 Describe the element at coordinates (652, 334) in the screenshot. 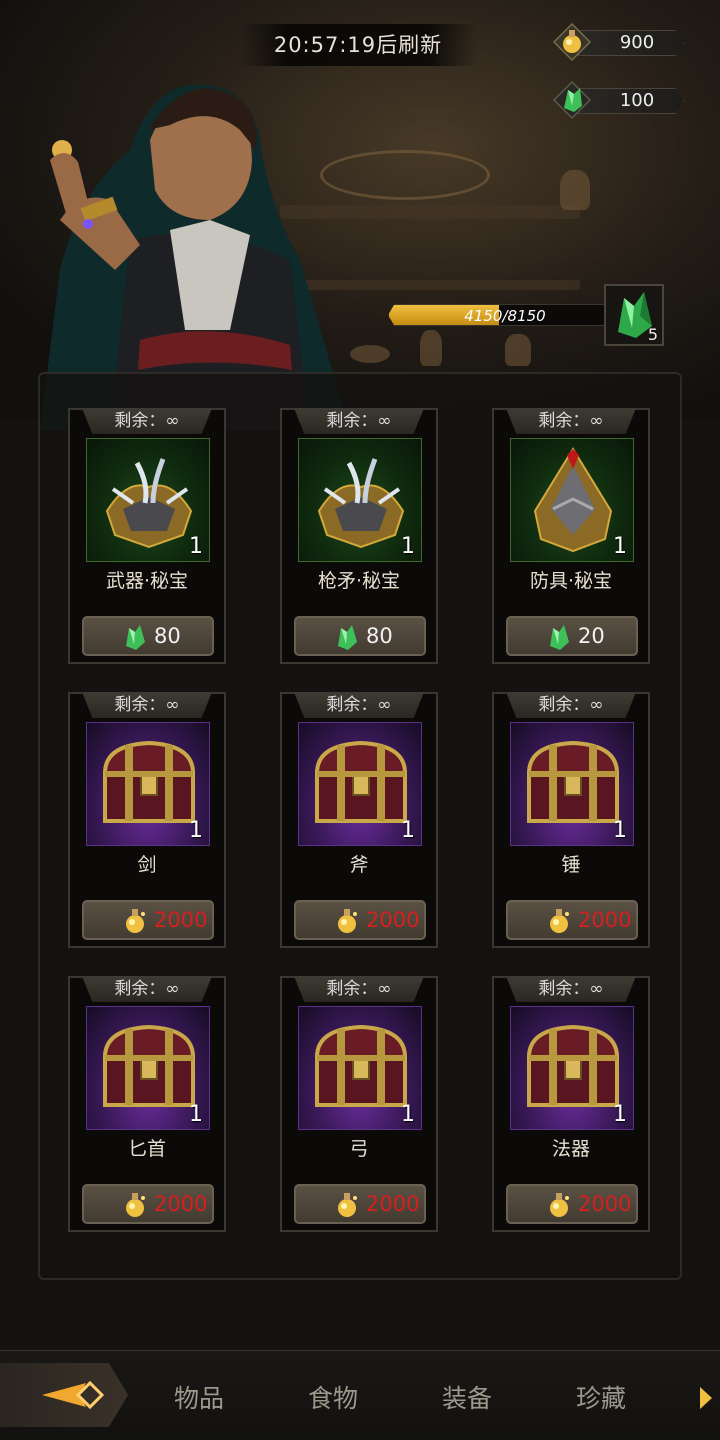

I see `reward-count: 5` at that location.